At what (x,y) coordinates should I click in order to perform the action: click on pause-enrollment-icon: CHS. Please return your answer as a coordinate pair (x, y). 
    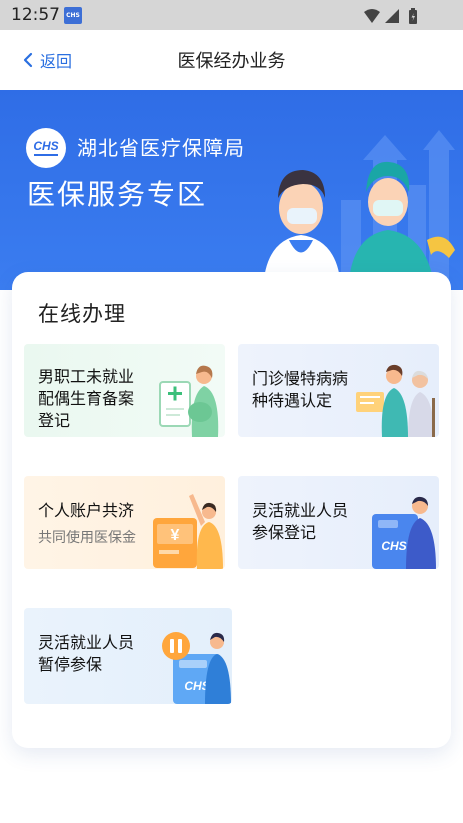
    Looking at the image, I should click on (196, 668).